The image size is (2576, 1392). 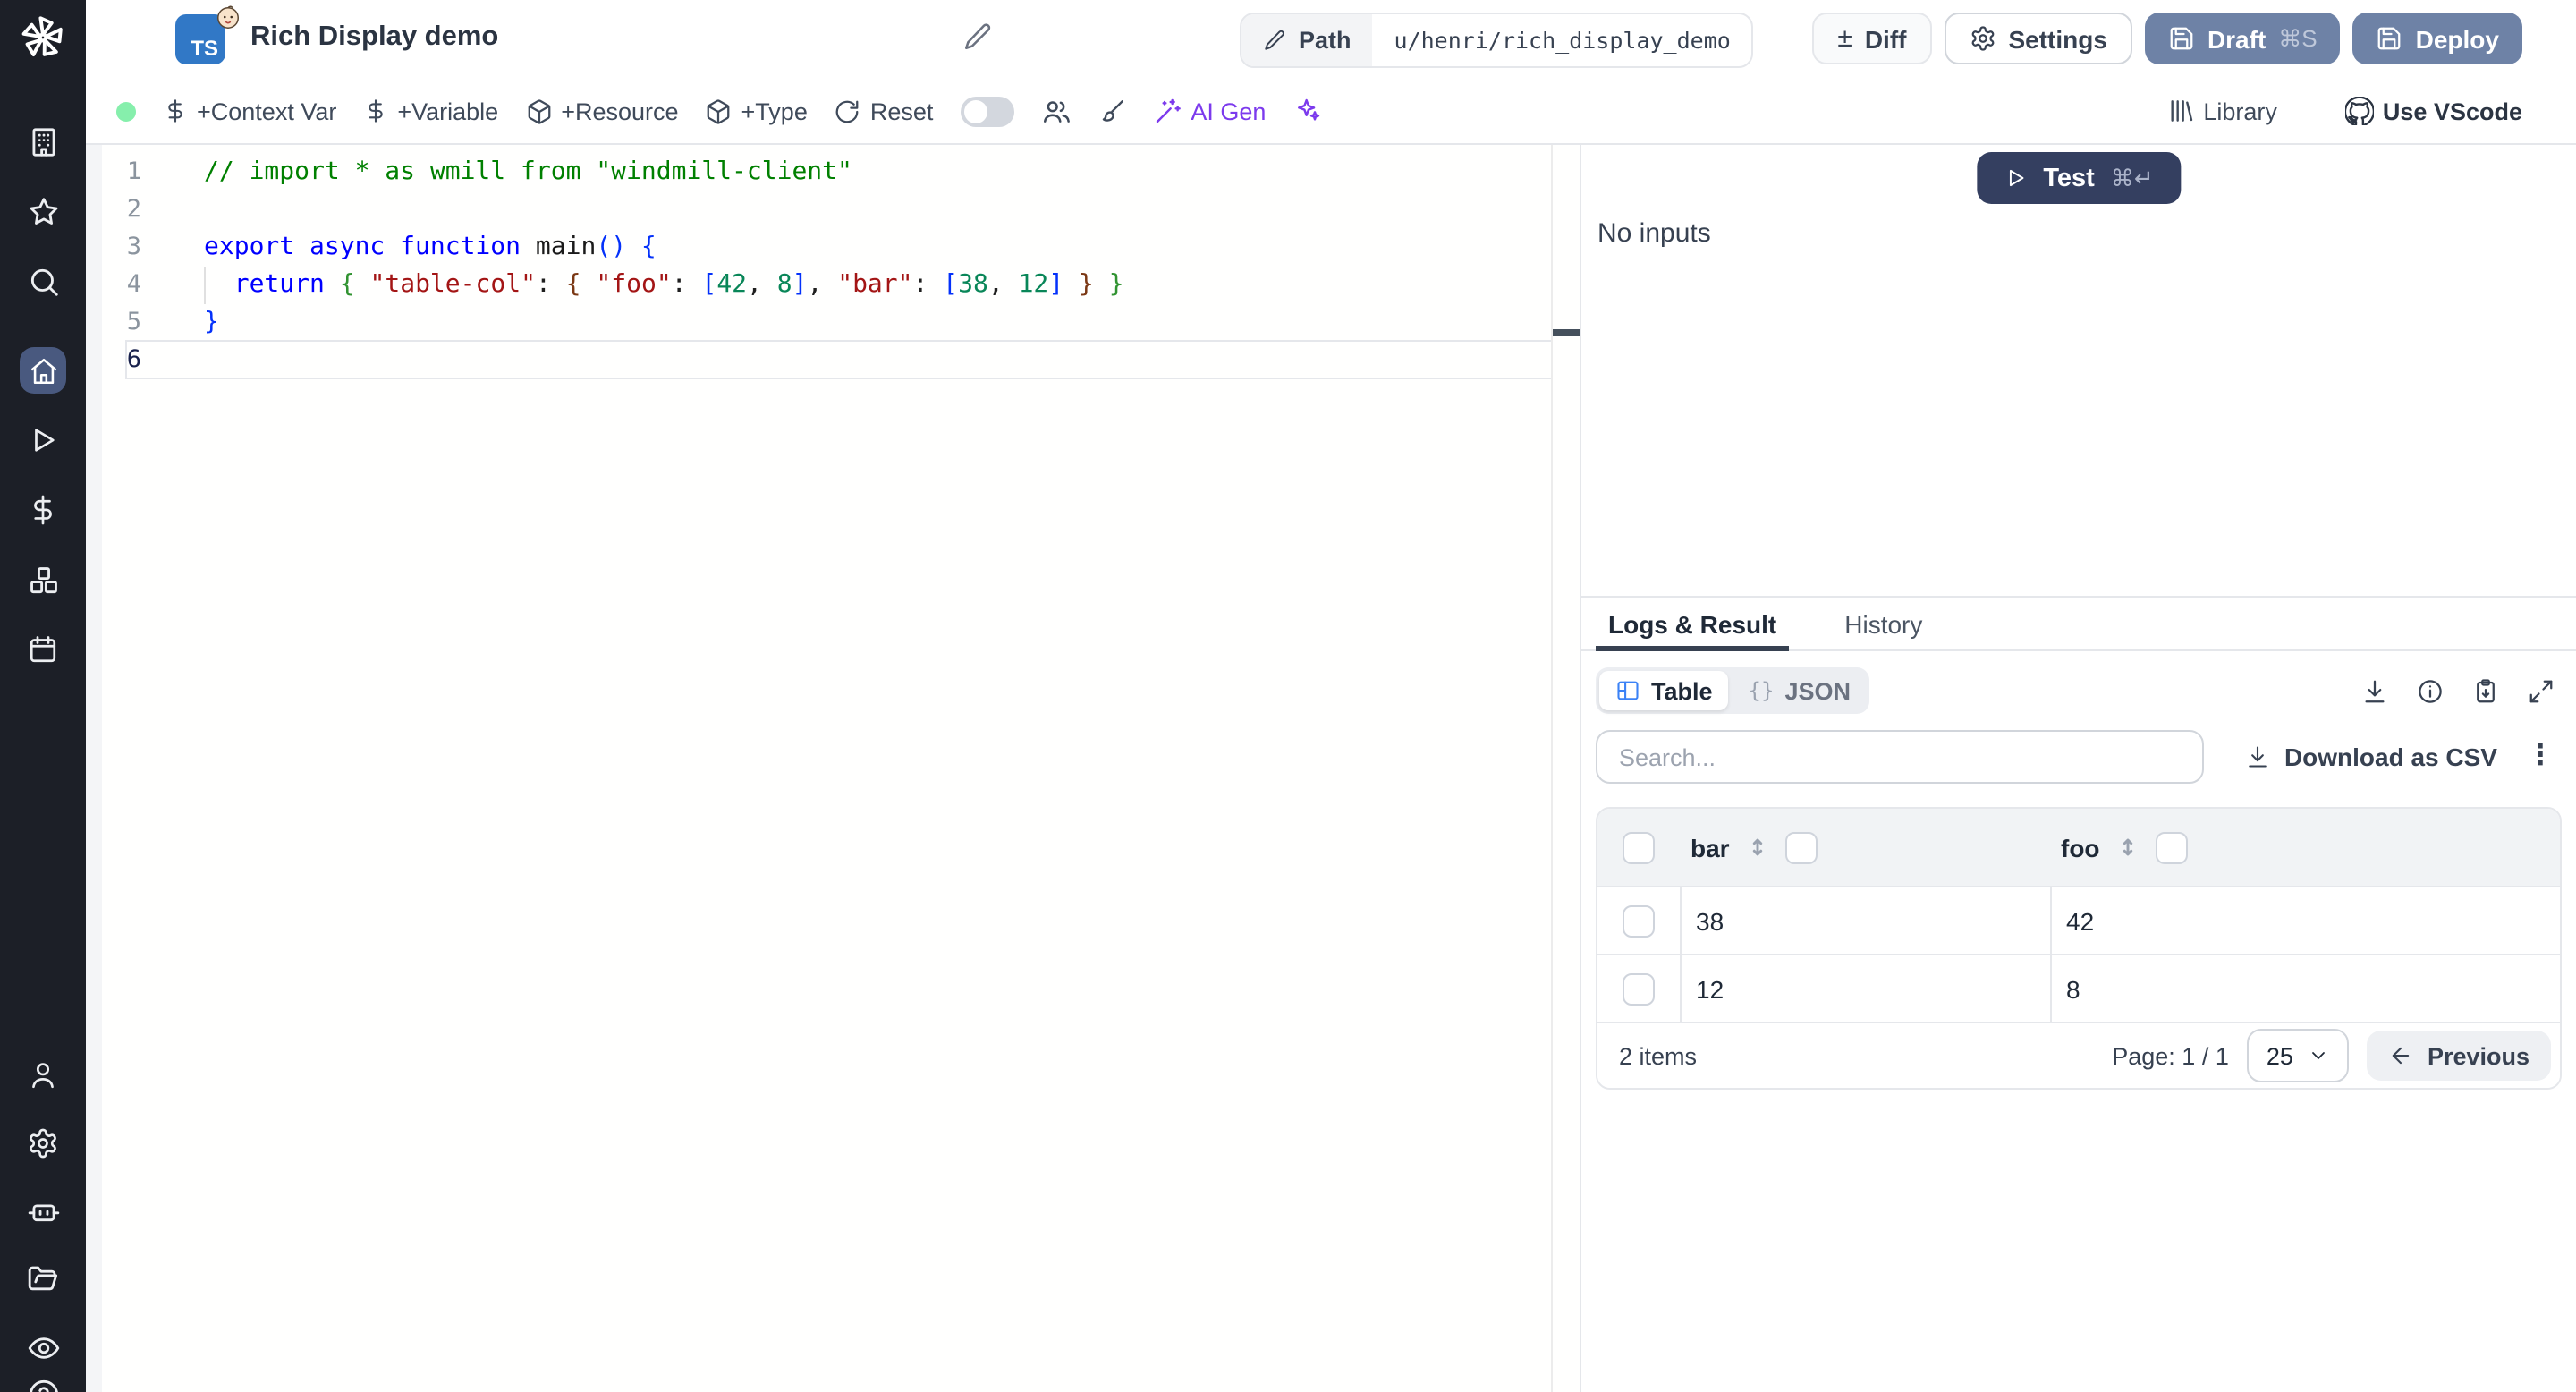 I want to click on view-table-option: Table, so click(x=1664, y=690).